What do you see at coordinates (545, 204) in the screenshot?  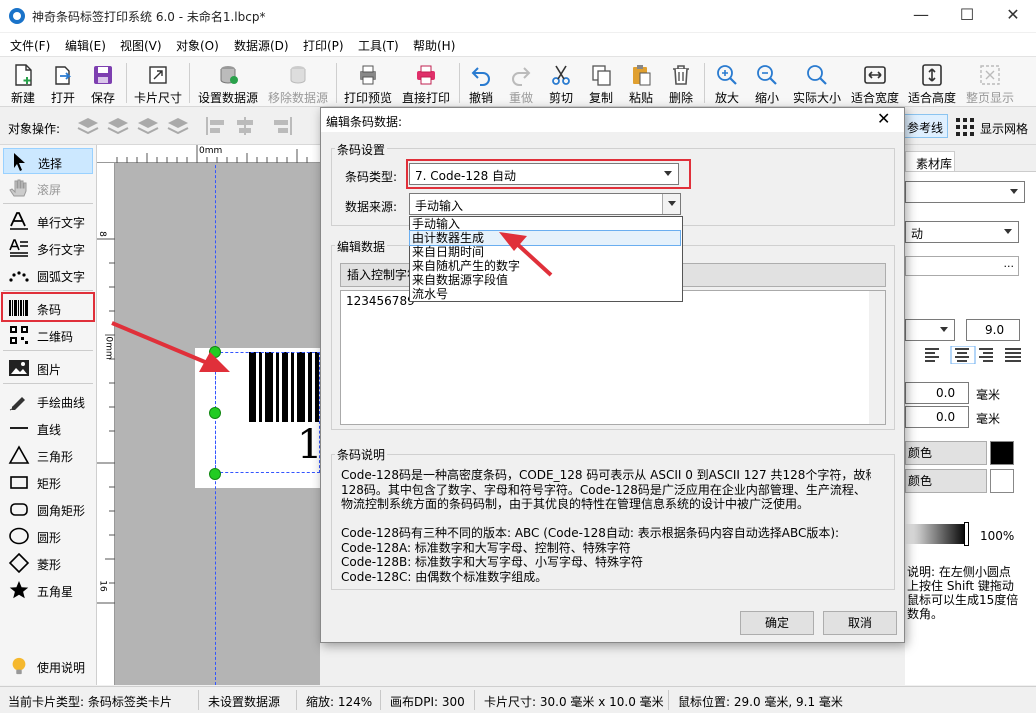 I see `data-source-select: 手动输入` at bounding box center [545, 204].